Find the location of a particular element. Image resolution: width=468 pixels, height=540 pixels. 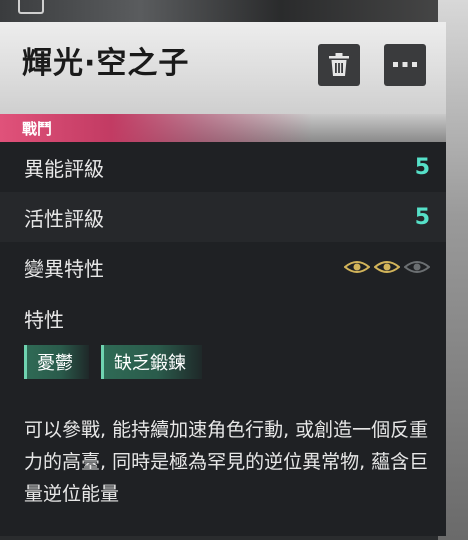

background-scene-top is located at coordinates (234, 11).